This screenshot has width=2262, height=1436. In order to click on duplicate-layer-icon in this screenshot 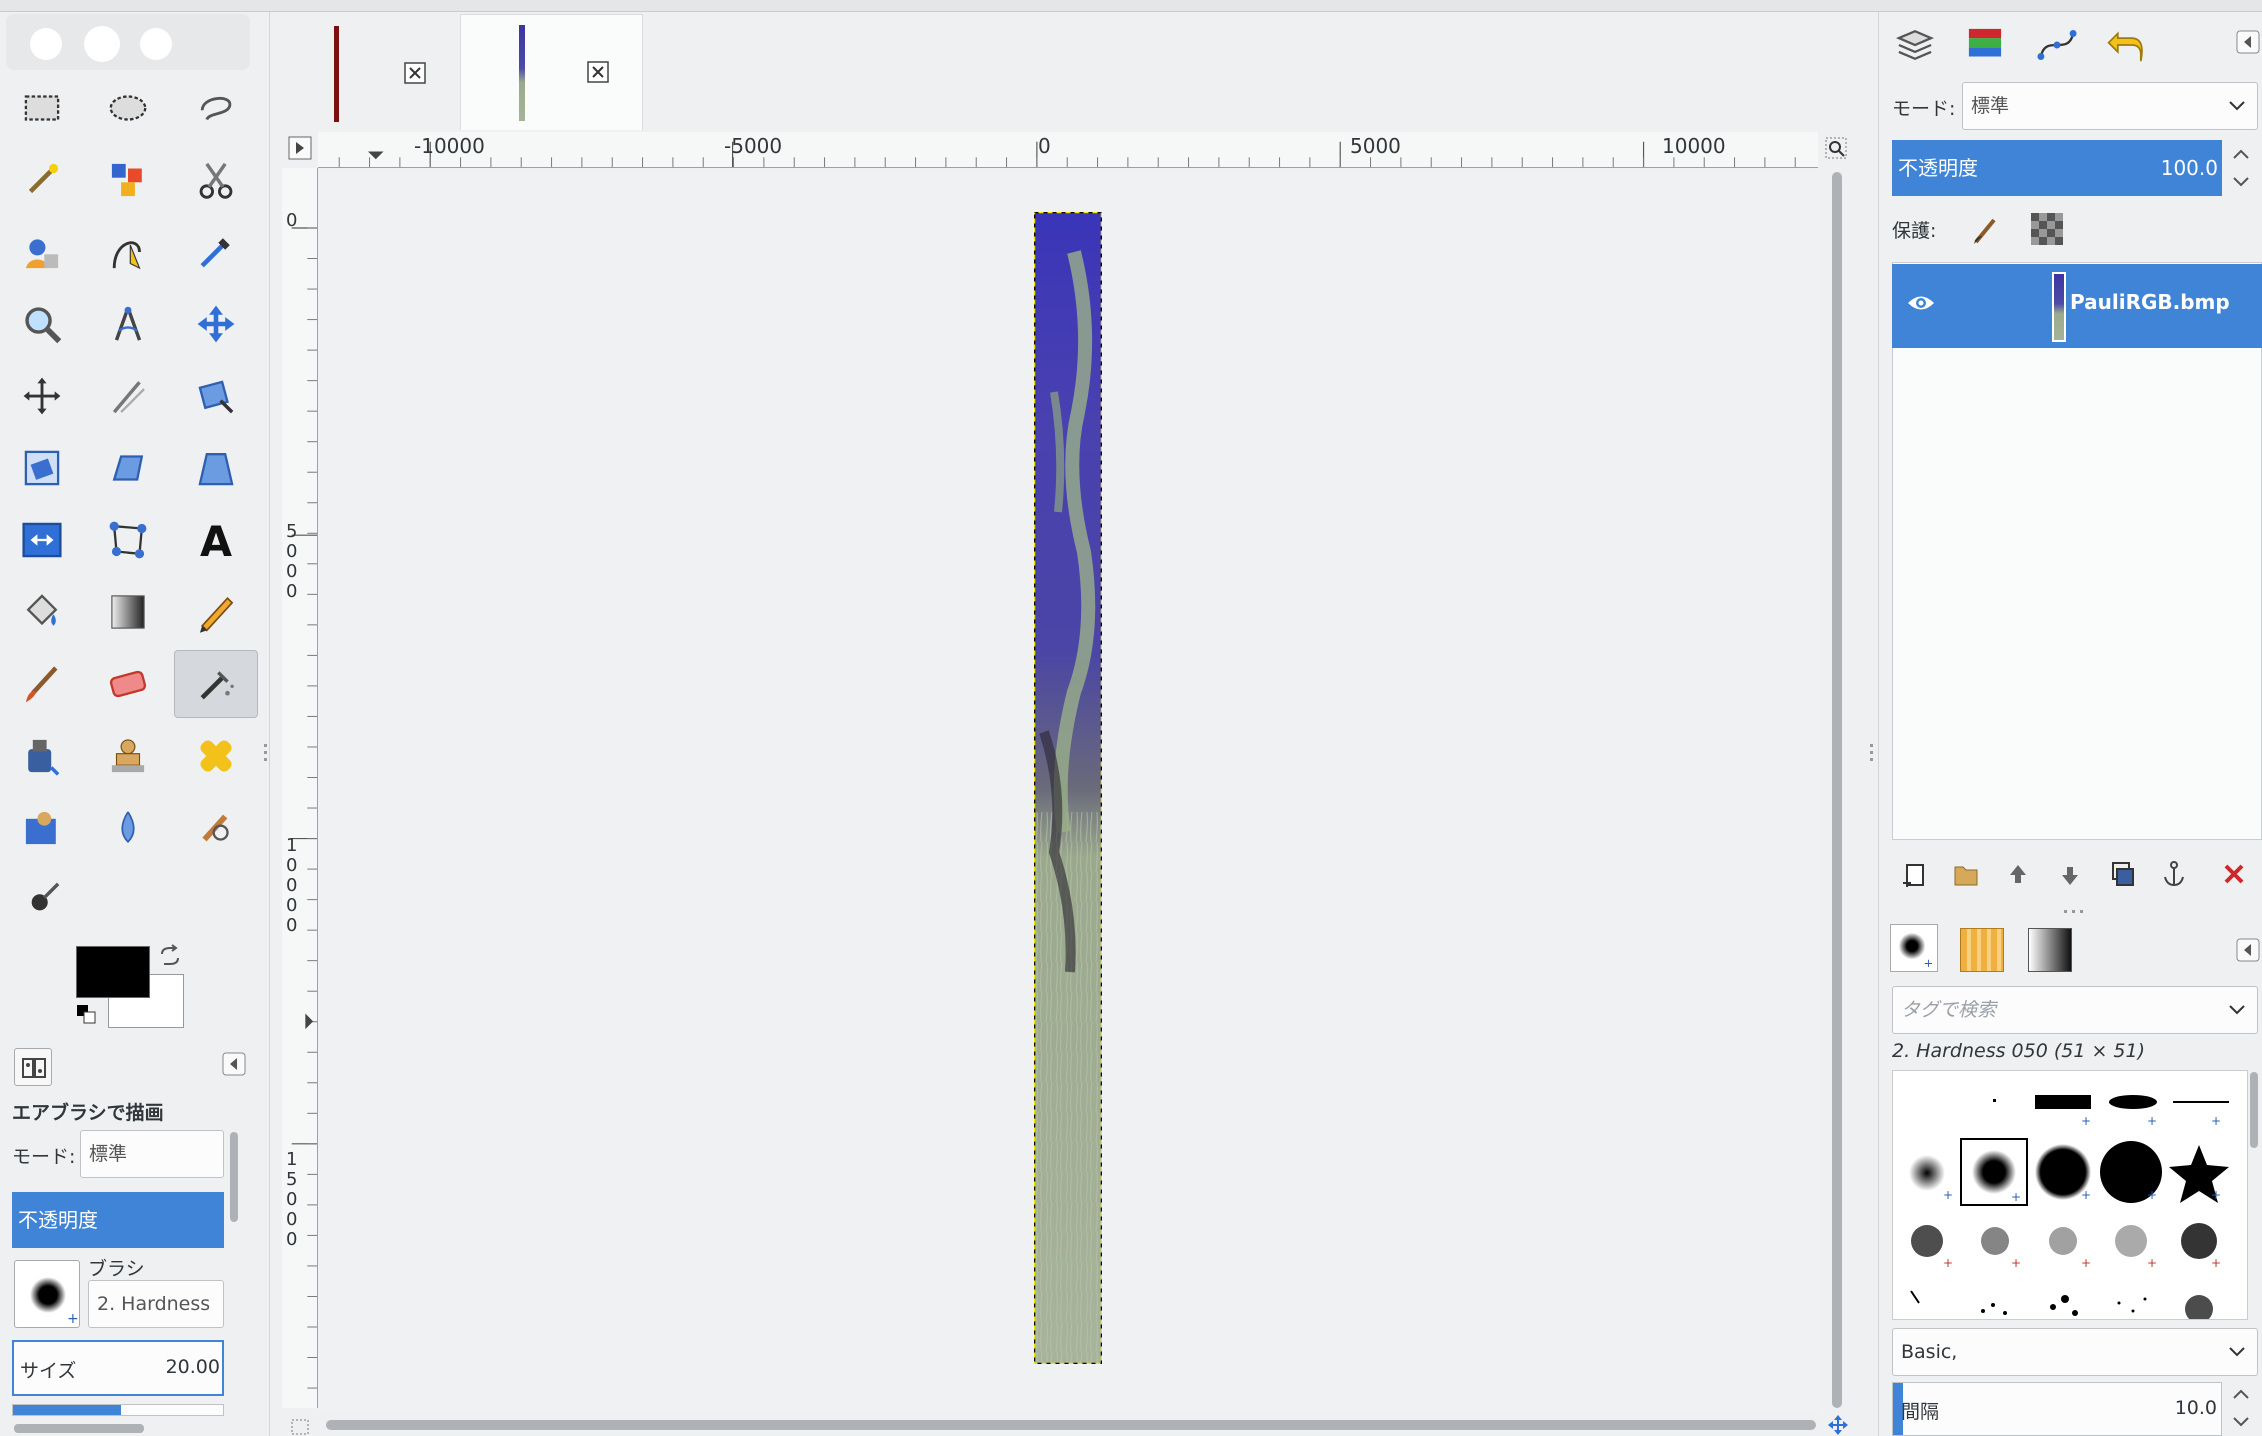, I will do `click(2122, 874)`.